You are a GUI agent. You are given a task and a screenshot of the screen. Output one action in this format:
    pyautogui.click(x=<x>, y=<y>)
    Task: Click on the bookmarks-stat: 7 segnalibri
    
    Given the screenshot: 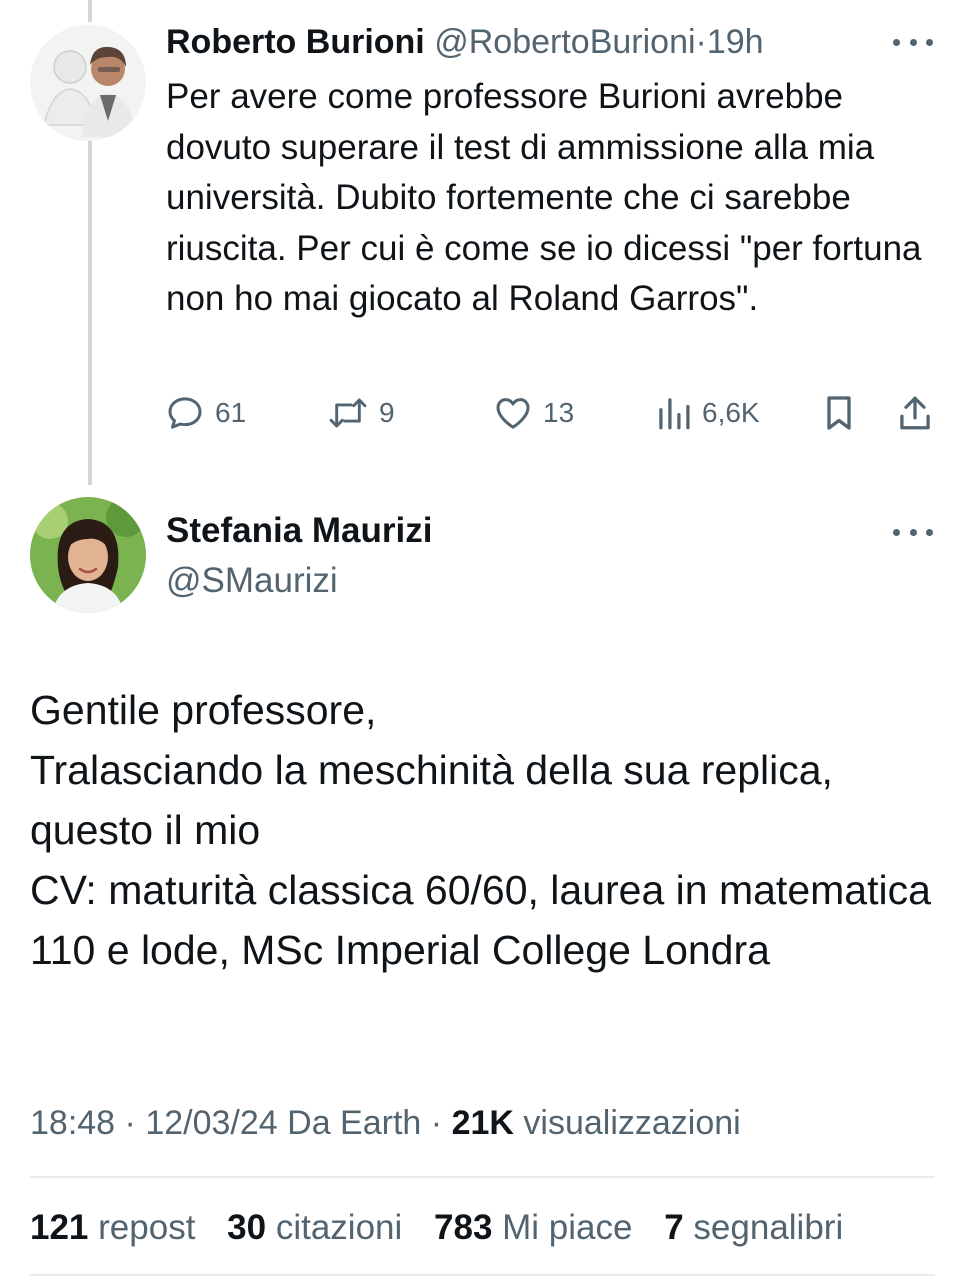 What is the action you would take?
    pyautogui.click(x=753, y=1227)
    